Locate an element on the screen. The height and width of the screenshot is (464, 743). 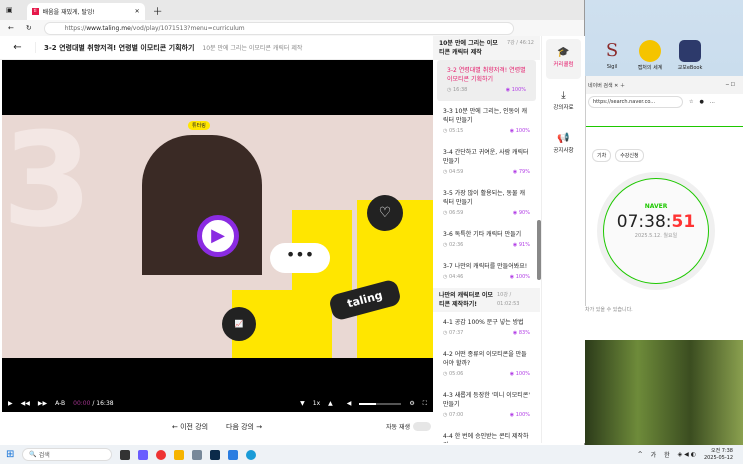
progress-value: 91% is located at coordinates (524, 245).